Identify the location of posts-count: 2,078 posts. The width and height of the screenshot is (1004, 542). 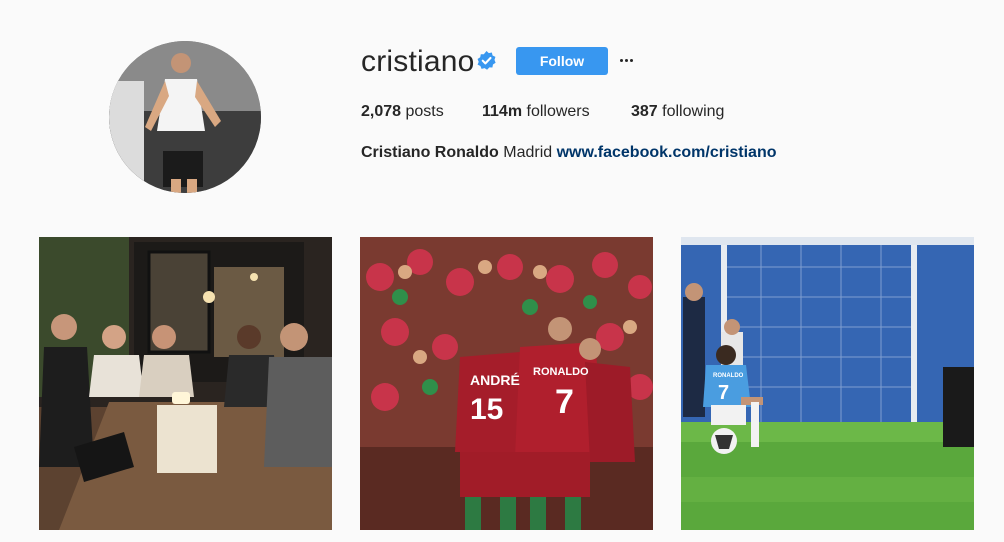
(402, 112).